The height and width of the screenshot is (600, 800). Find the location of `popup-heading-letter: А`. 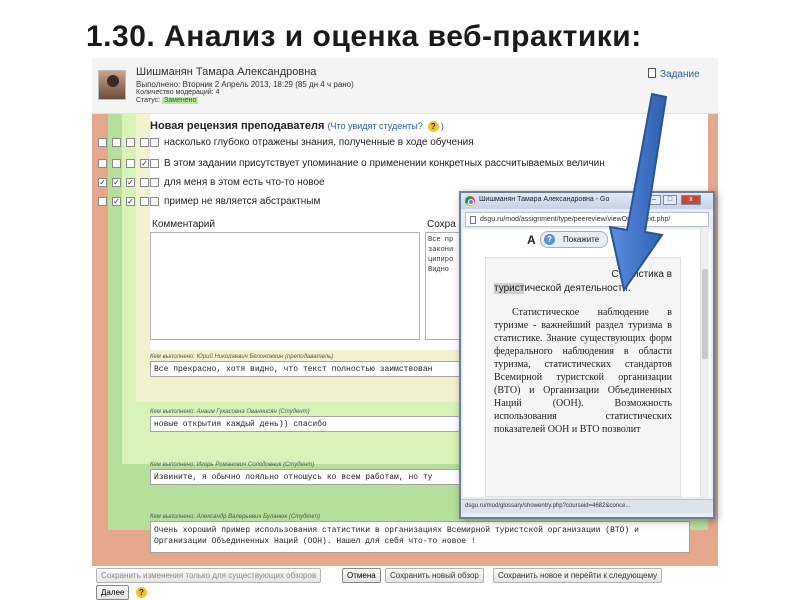

popup-heading-letter: А is located at coordinates (531, 240).